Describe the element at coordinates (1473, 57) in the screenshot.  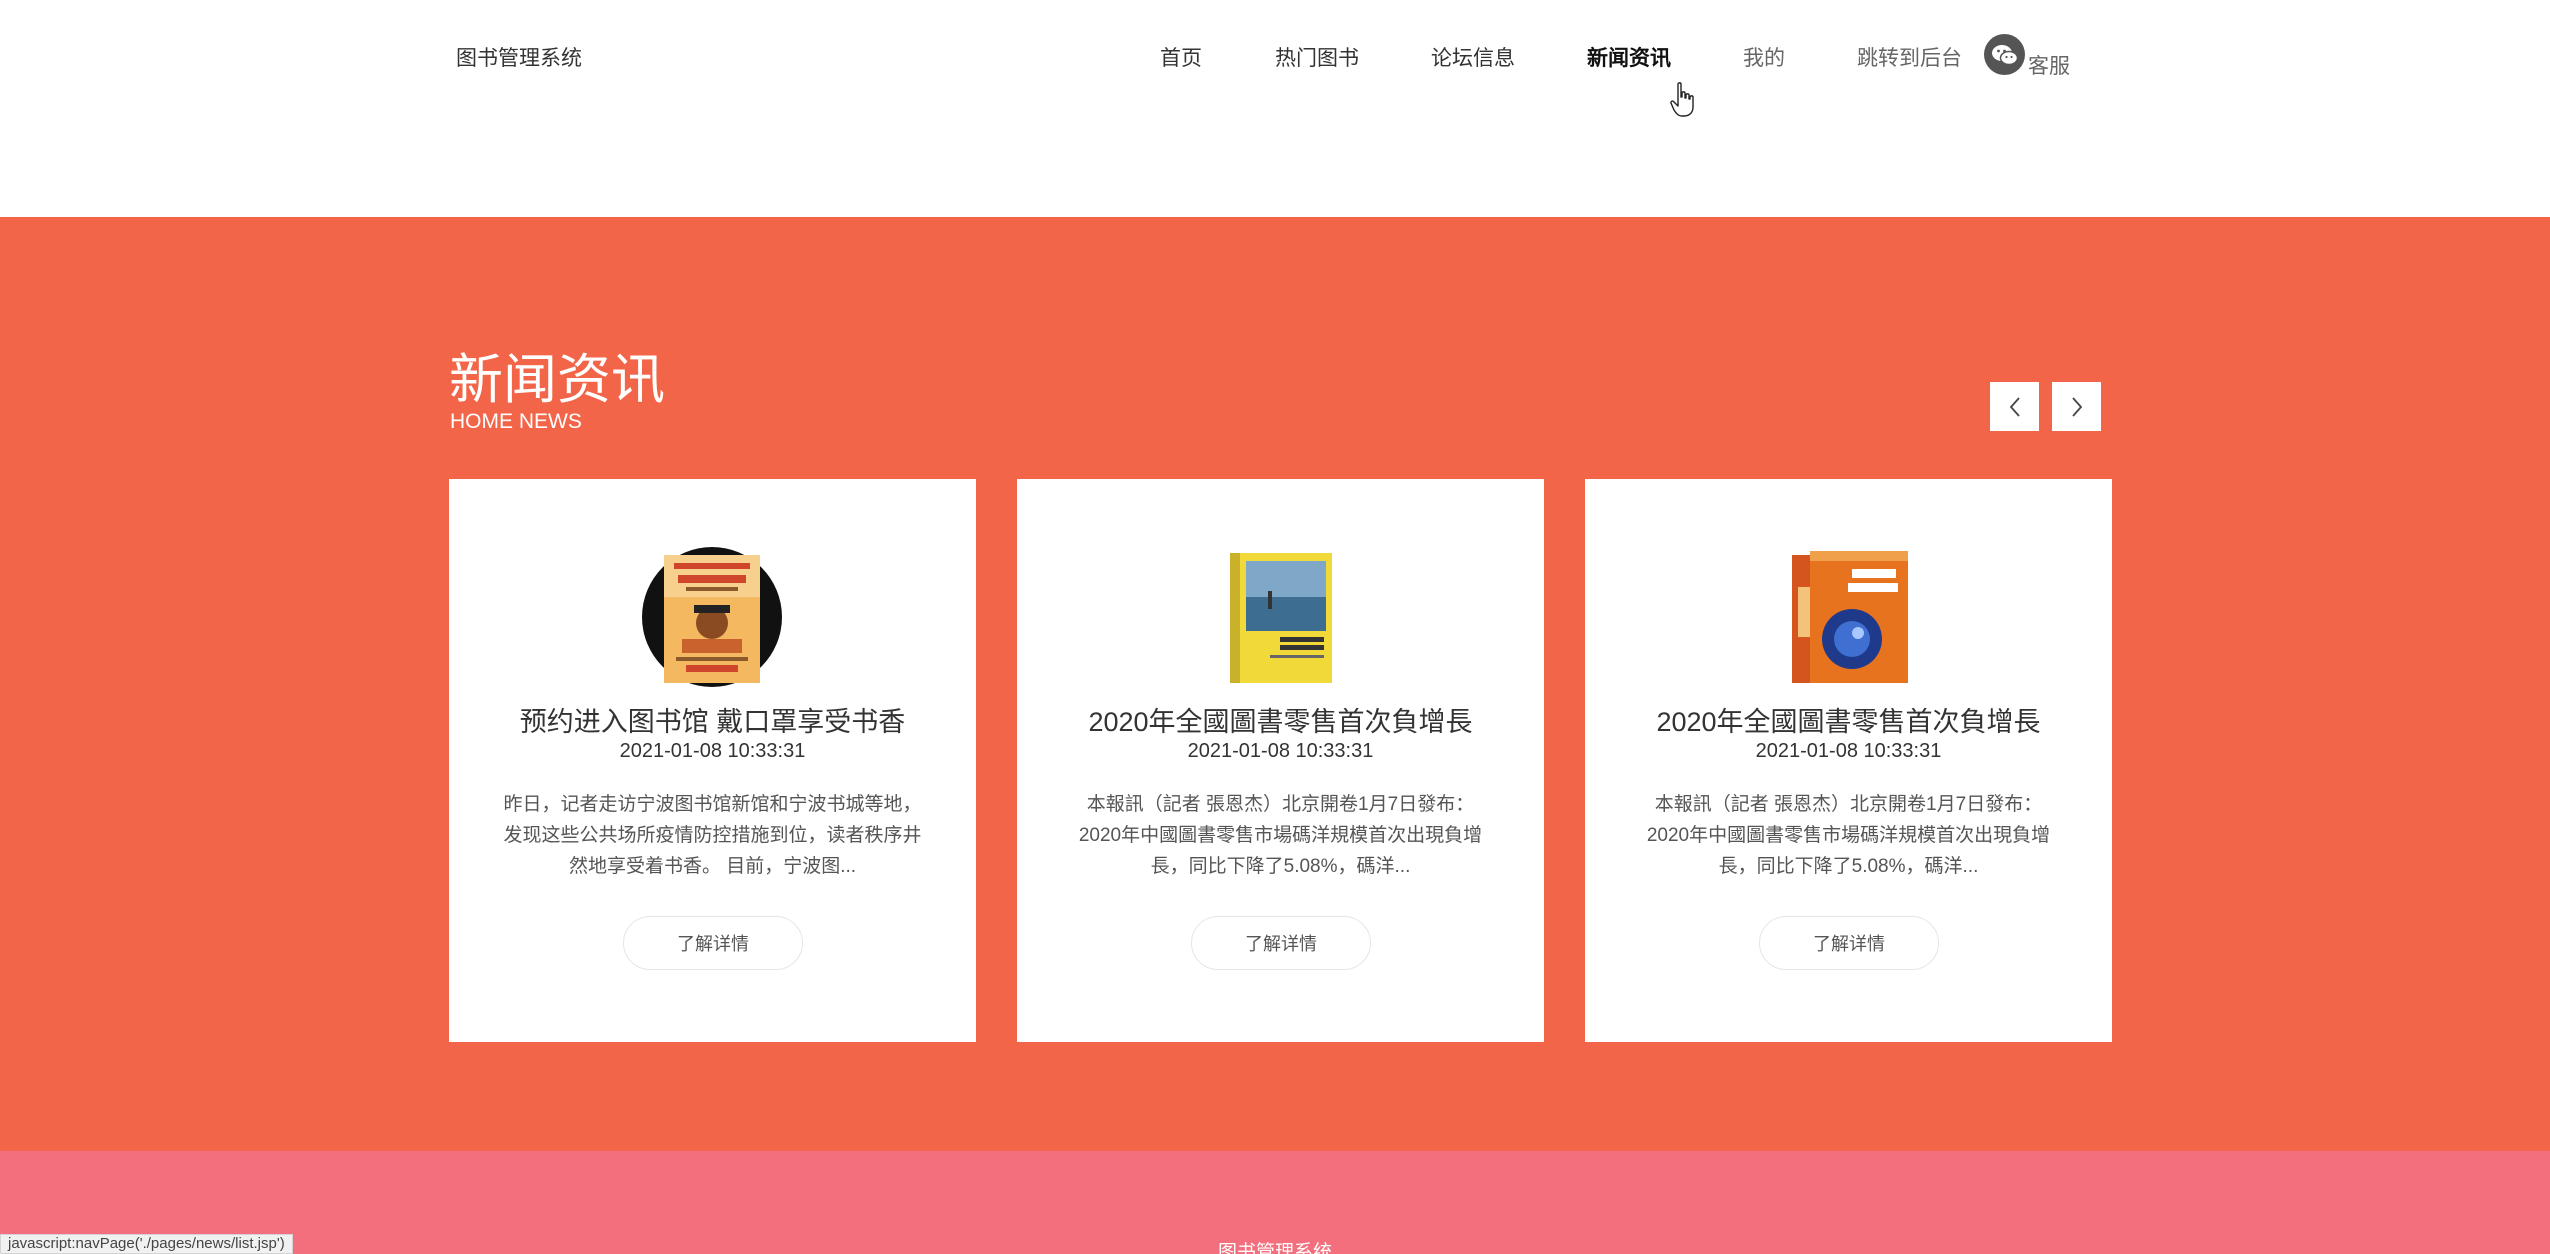
I see `nav-forum: 论坛信息` at that location.